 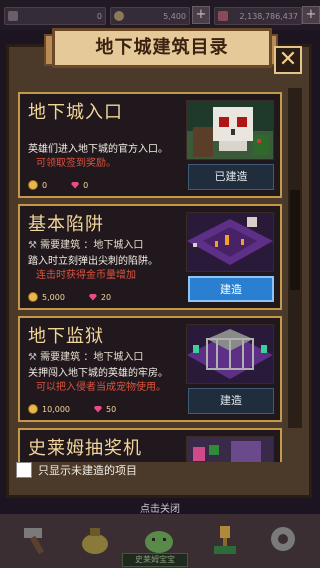 I want to click on slime-pet-label: 史莱姆宝宝, so click(x=155, y=560).